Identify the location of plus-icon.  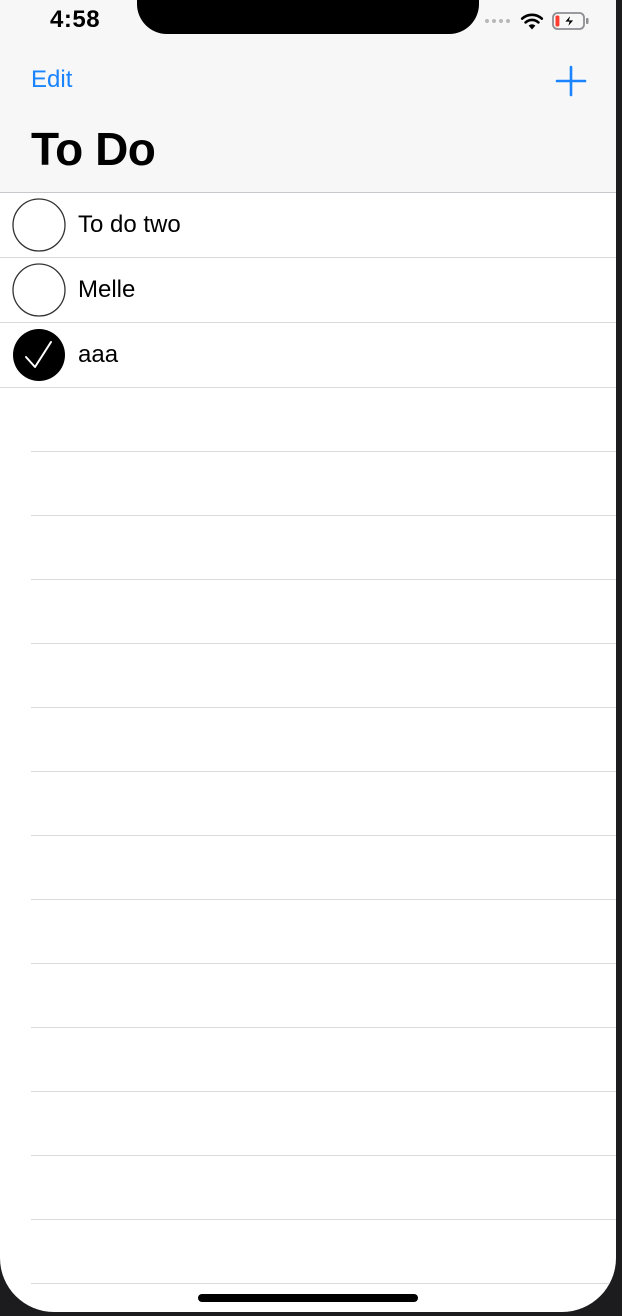
(571, 81).